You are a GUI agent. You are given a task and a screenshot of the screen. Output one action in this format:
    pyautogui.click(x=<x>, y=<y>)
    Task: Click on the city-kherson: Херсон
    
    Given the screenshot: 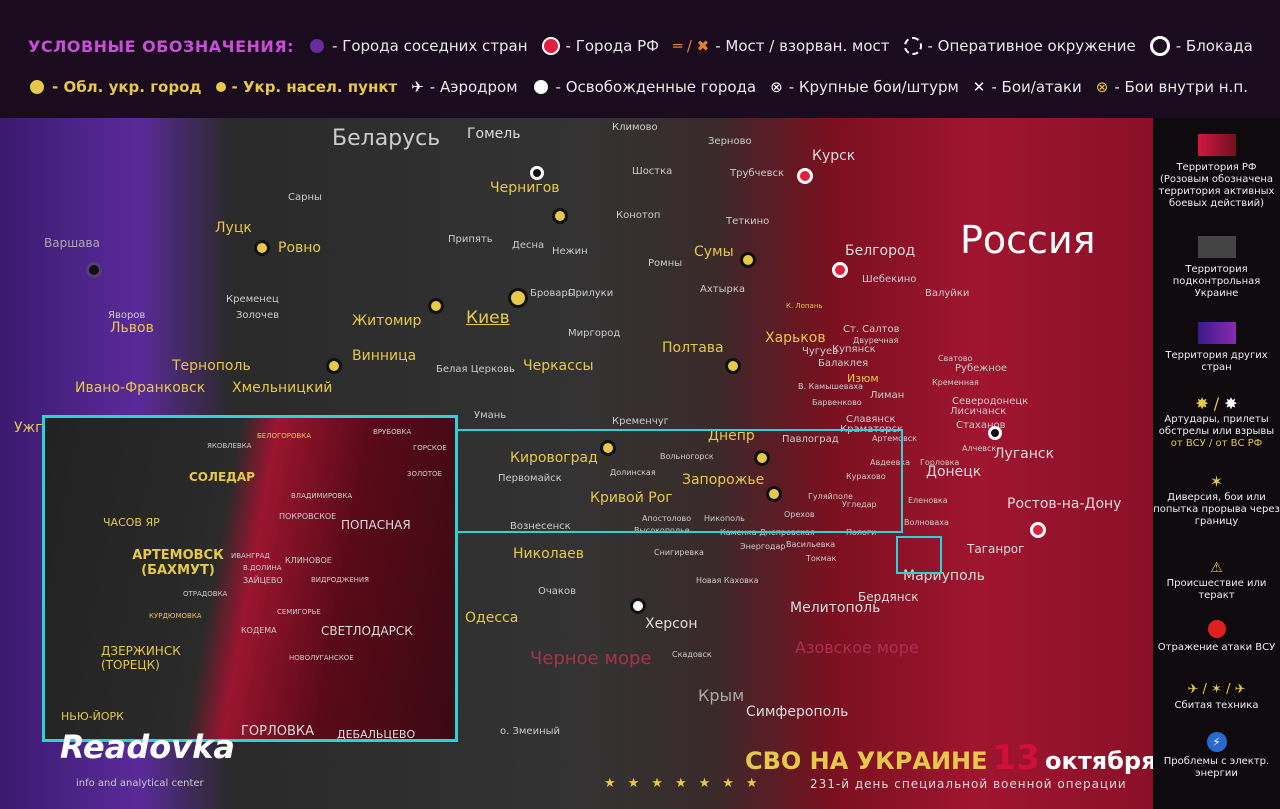 What is the action you would take?
    pyautogui.click(x=671, y=624)
    